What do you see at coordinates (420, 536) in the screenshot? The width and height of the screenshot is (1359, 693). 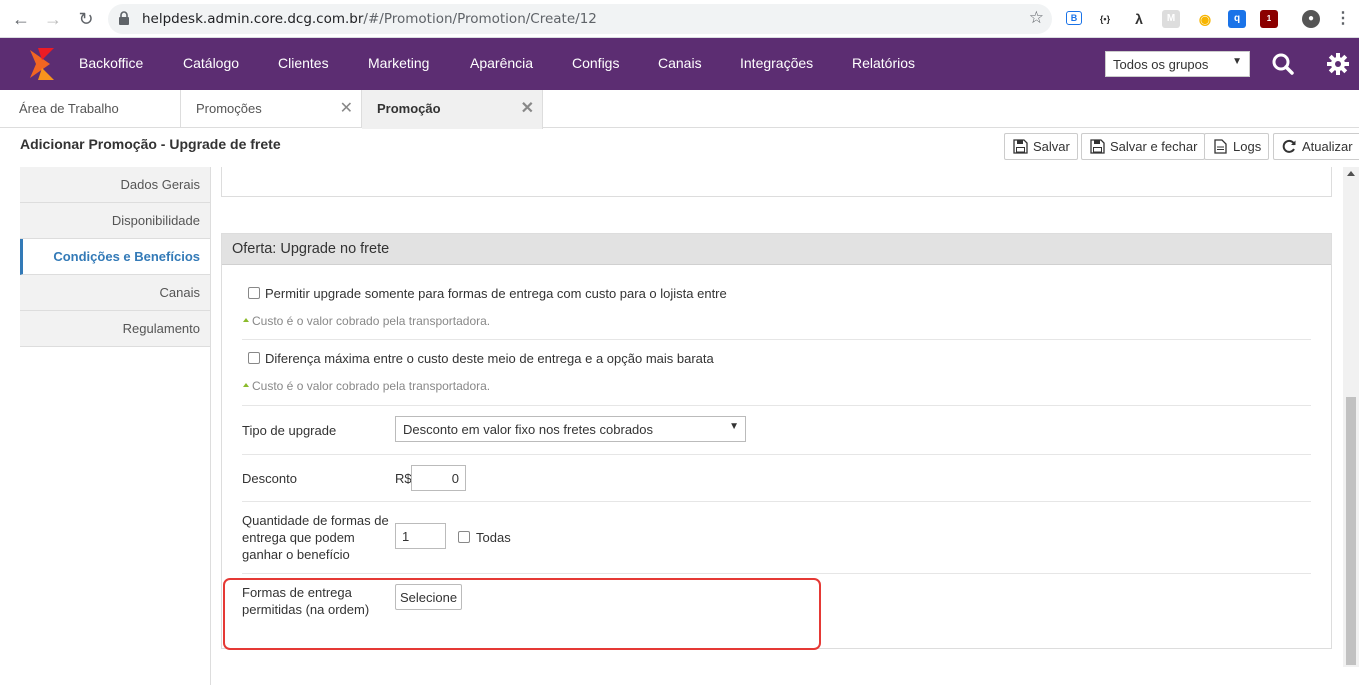 I see `qty-input: 1` at bounding box center [420, 536].